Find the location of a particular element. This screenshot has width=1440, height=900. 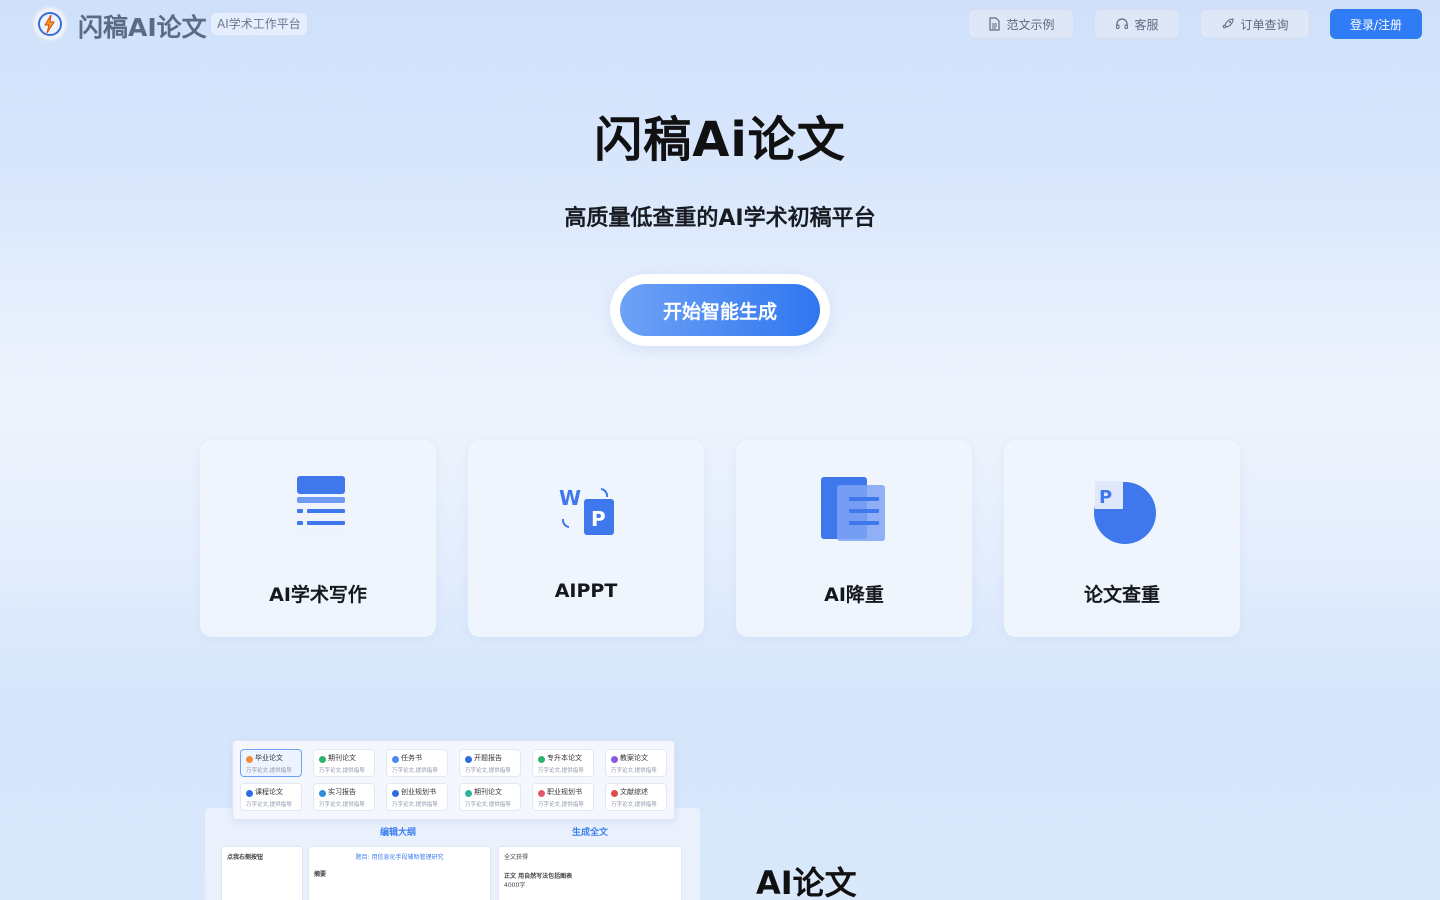

card-plagiarism-check: P 论文查重 is located at coordinates (1122, 538).